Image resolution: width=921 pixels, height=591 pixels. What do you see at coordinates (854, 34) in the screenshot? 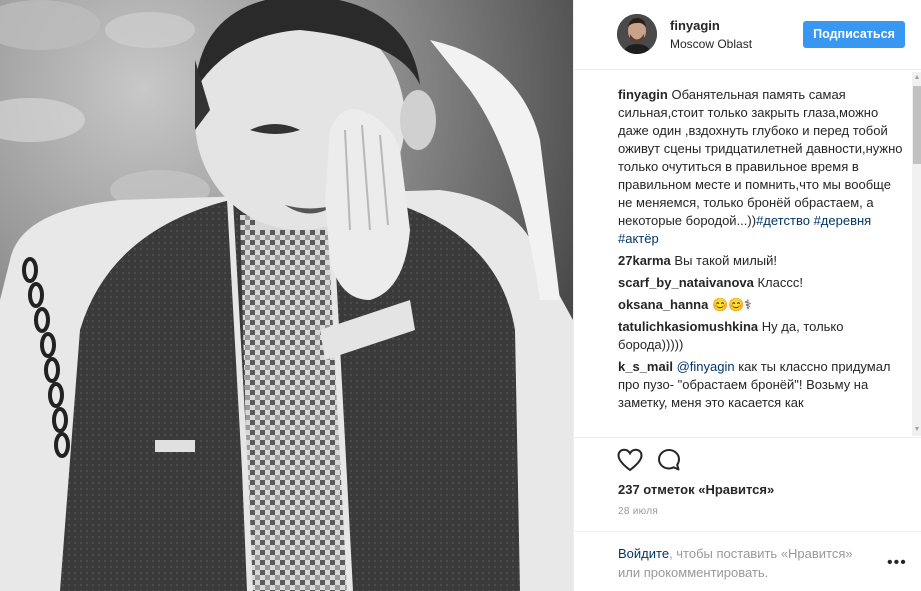
I see `follow-button: Подписаться` at bounding box center [854, 34].